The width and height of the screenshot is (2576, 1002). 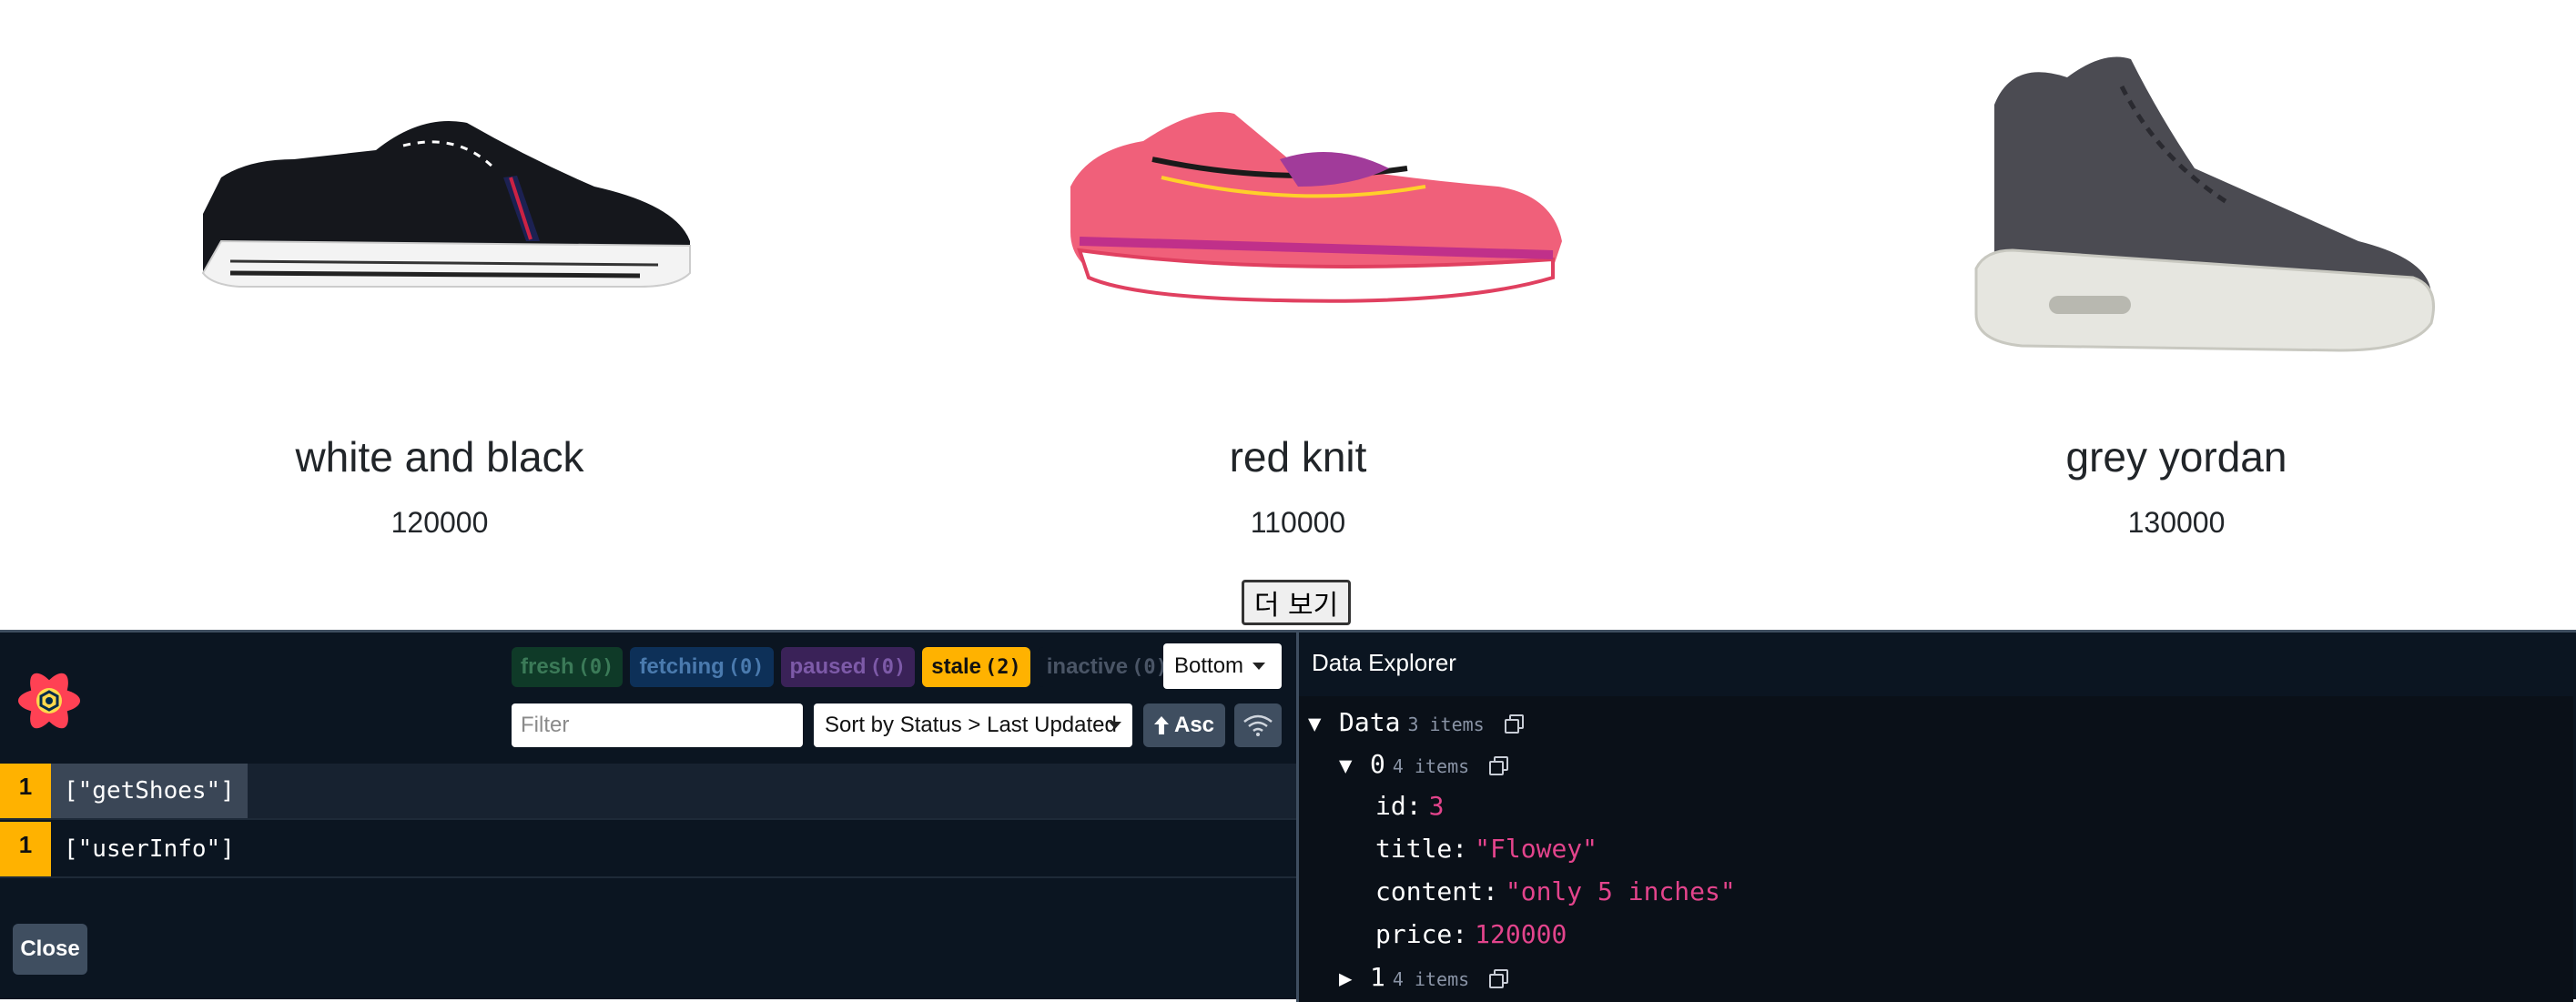 What do you see at coordinates (49, 700) in the screenshot?
I see `react-query-logo-icon` at bounding box center [49, 700].